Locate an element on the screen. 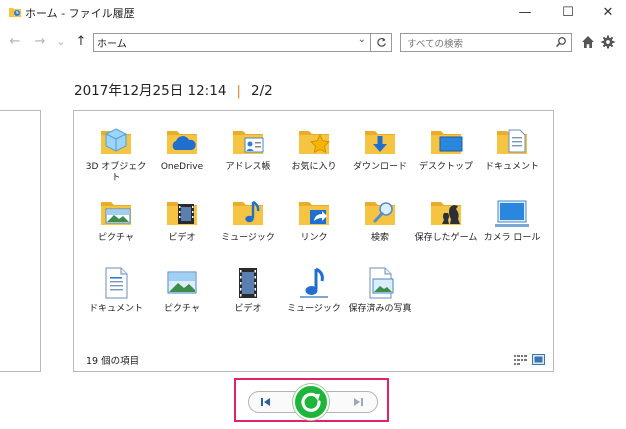 Image resolution: width=626 pixels, height=429 pixels. title-bar: ホーム - ファイル履歴 — ☐ ✕ is located at coordinates (313, 13).